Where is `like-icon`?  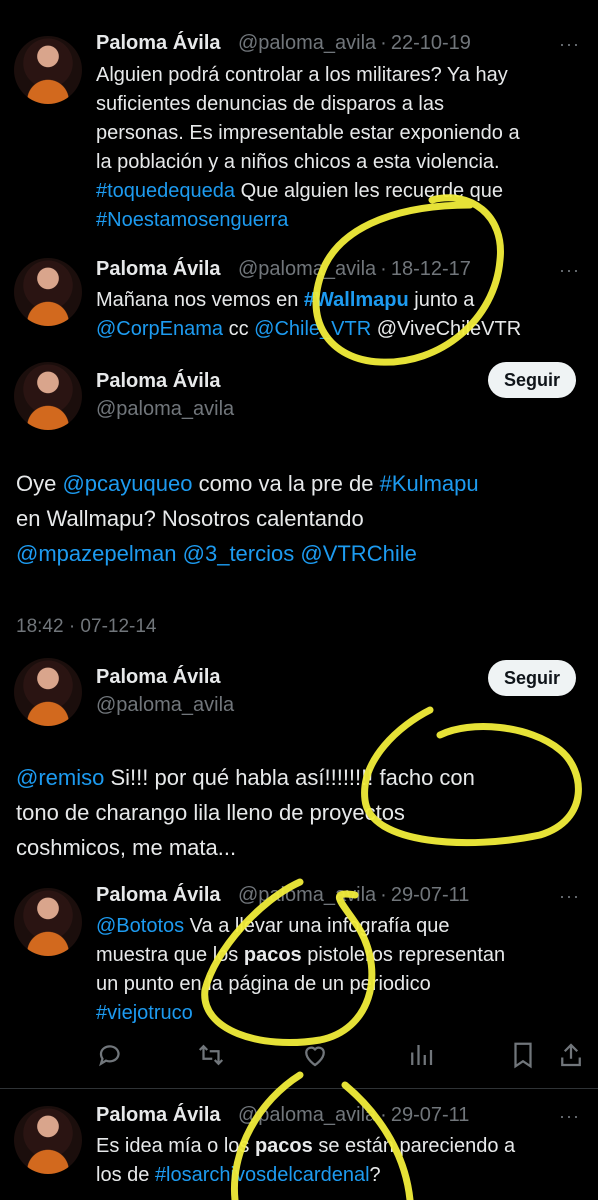 like-icon is located at coordinates (315, 1055).